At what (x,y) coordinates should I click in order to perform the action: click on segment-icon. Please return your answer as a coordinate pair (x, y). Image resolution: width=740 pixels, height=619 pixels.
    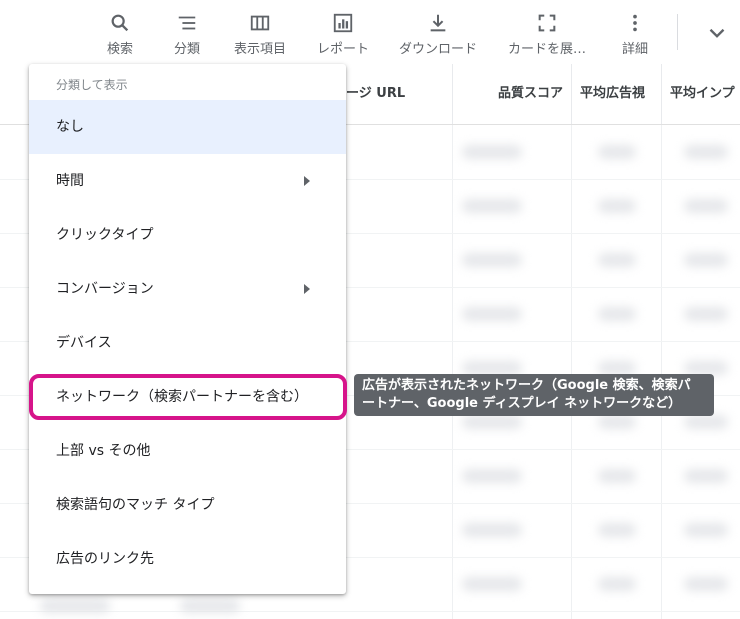
    Looking at the image, I should click on (187, 23).